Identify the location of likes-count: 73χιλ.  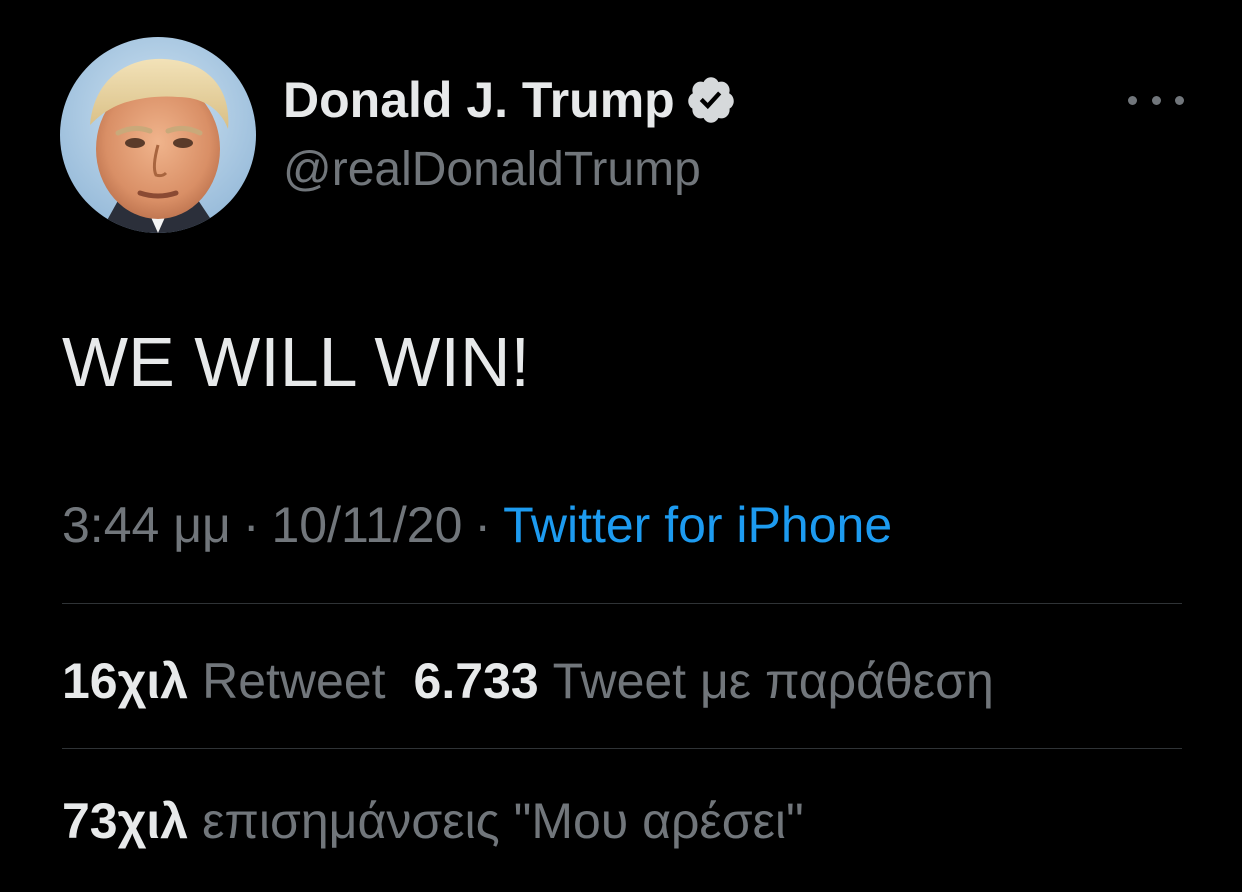
(125, 821).